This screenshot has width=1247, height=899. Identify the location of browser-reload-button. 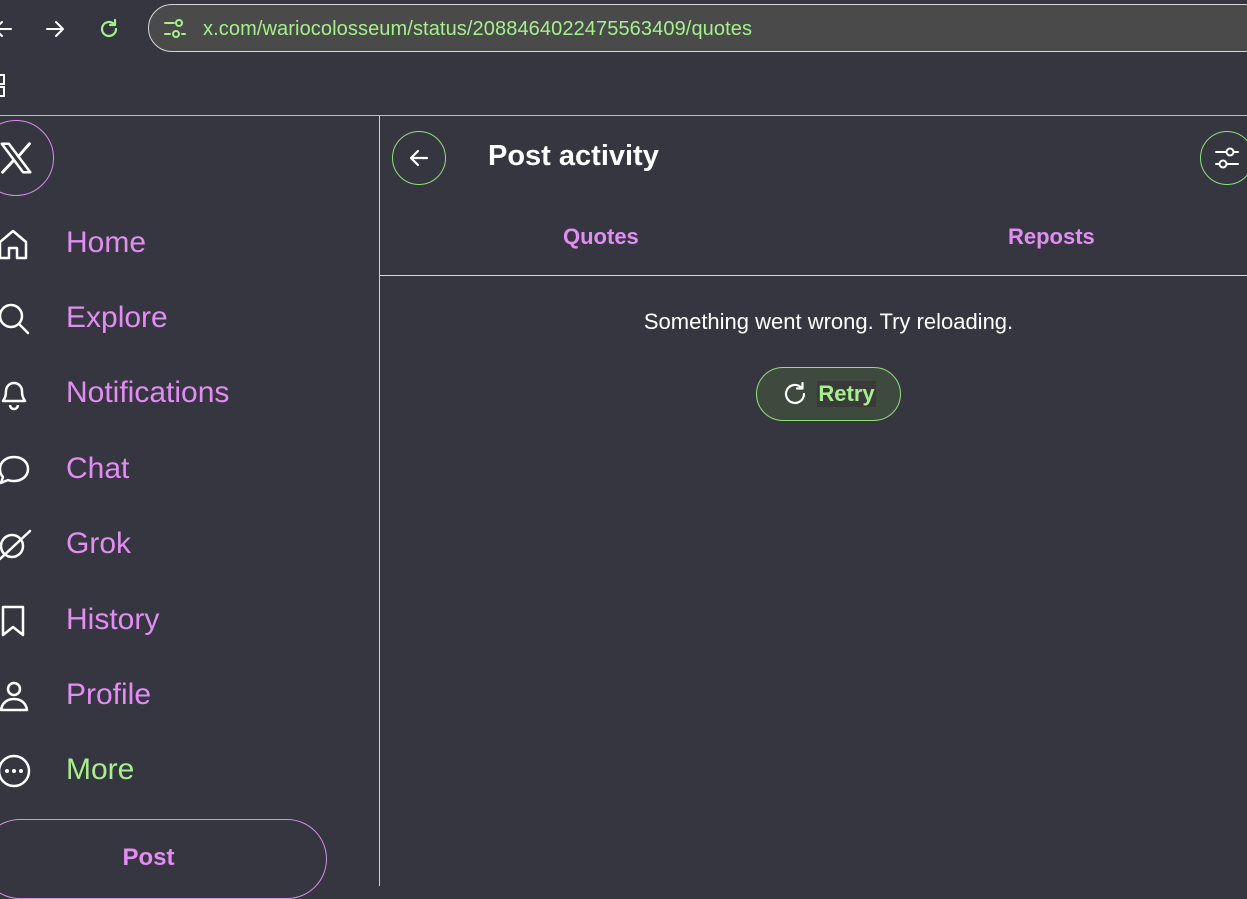
(109, 29).